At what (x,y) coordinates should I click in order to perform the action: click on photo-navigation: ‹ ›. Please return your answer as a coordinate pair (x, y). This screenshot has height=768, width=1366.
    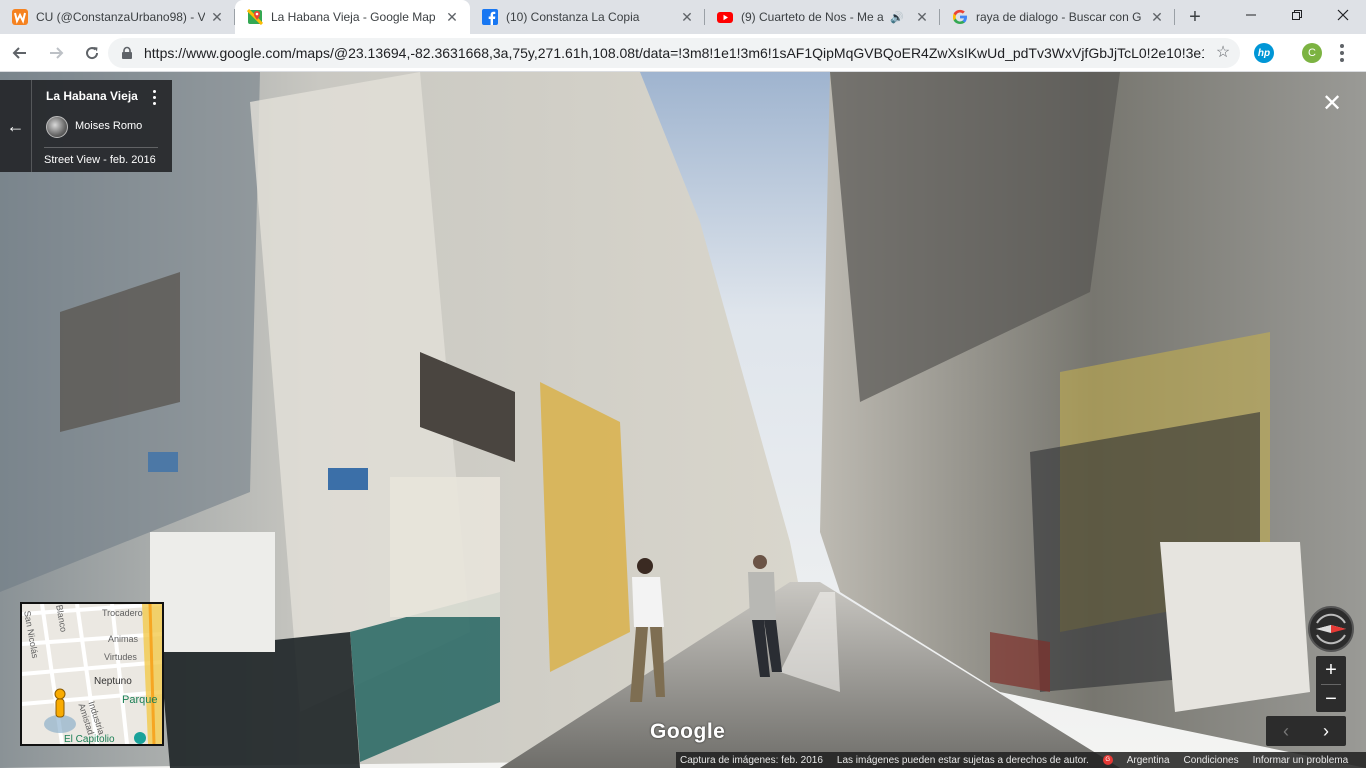
    Looking at the image, I should click on (1306, 731).